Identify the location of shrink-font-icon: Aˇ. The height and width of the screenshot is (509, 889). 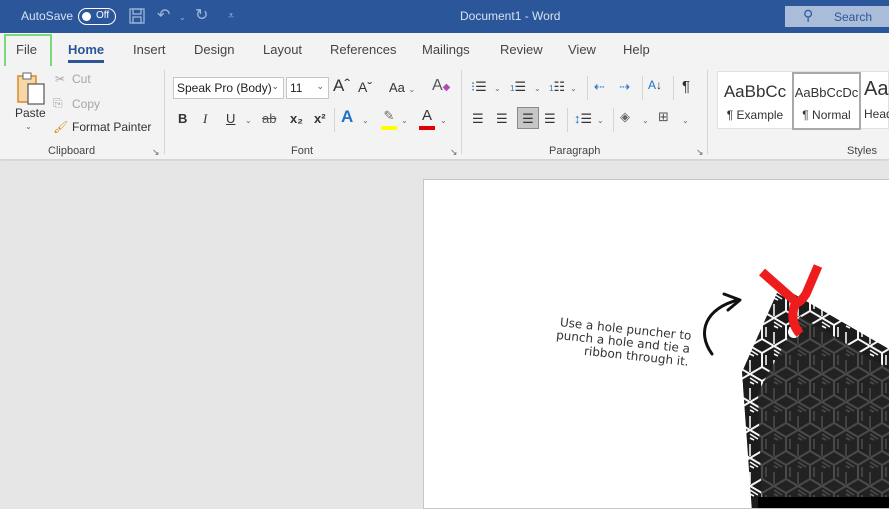
(365, 87).